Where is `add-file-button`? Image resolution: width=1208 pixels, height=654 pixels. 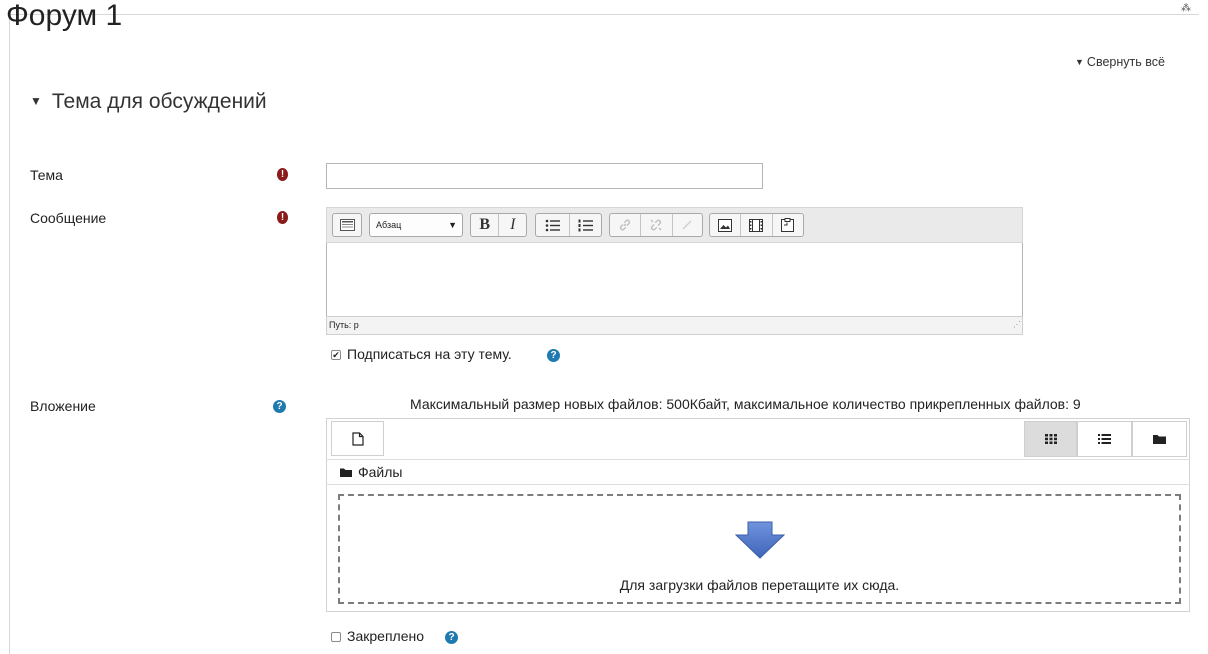
add-file-button is located at coordinates (357, 438).